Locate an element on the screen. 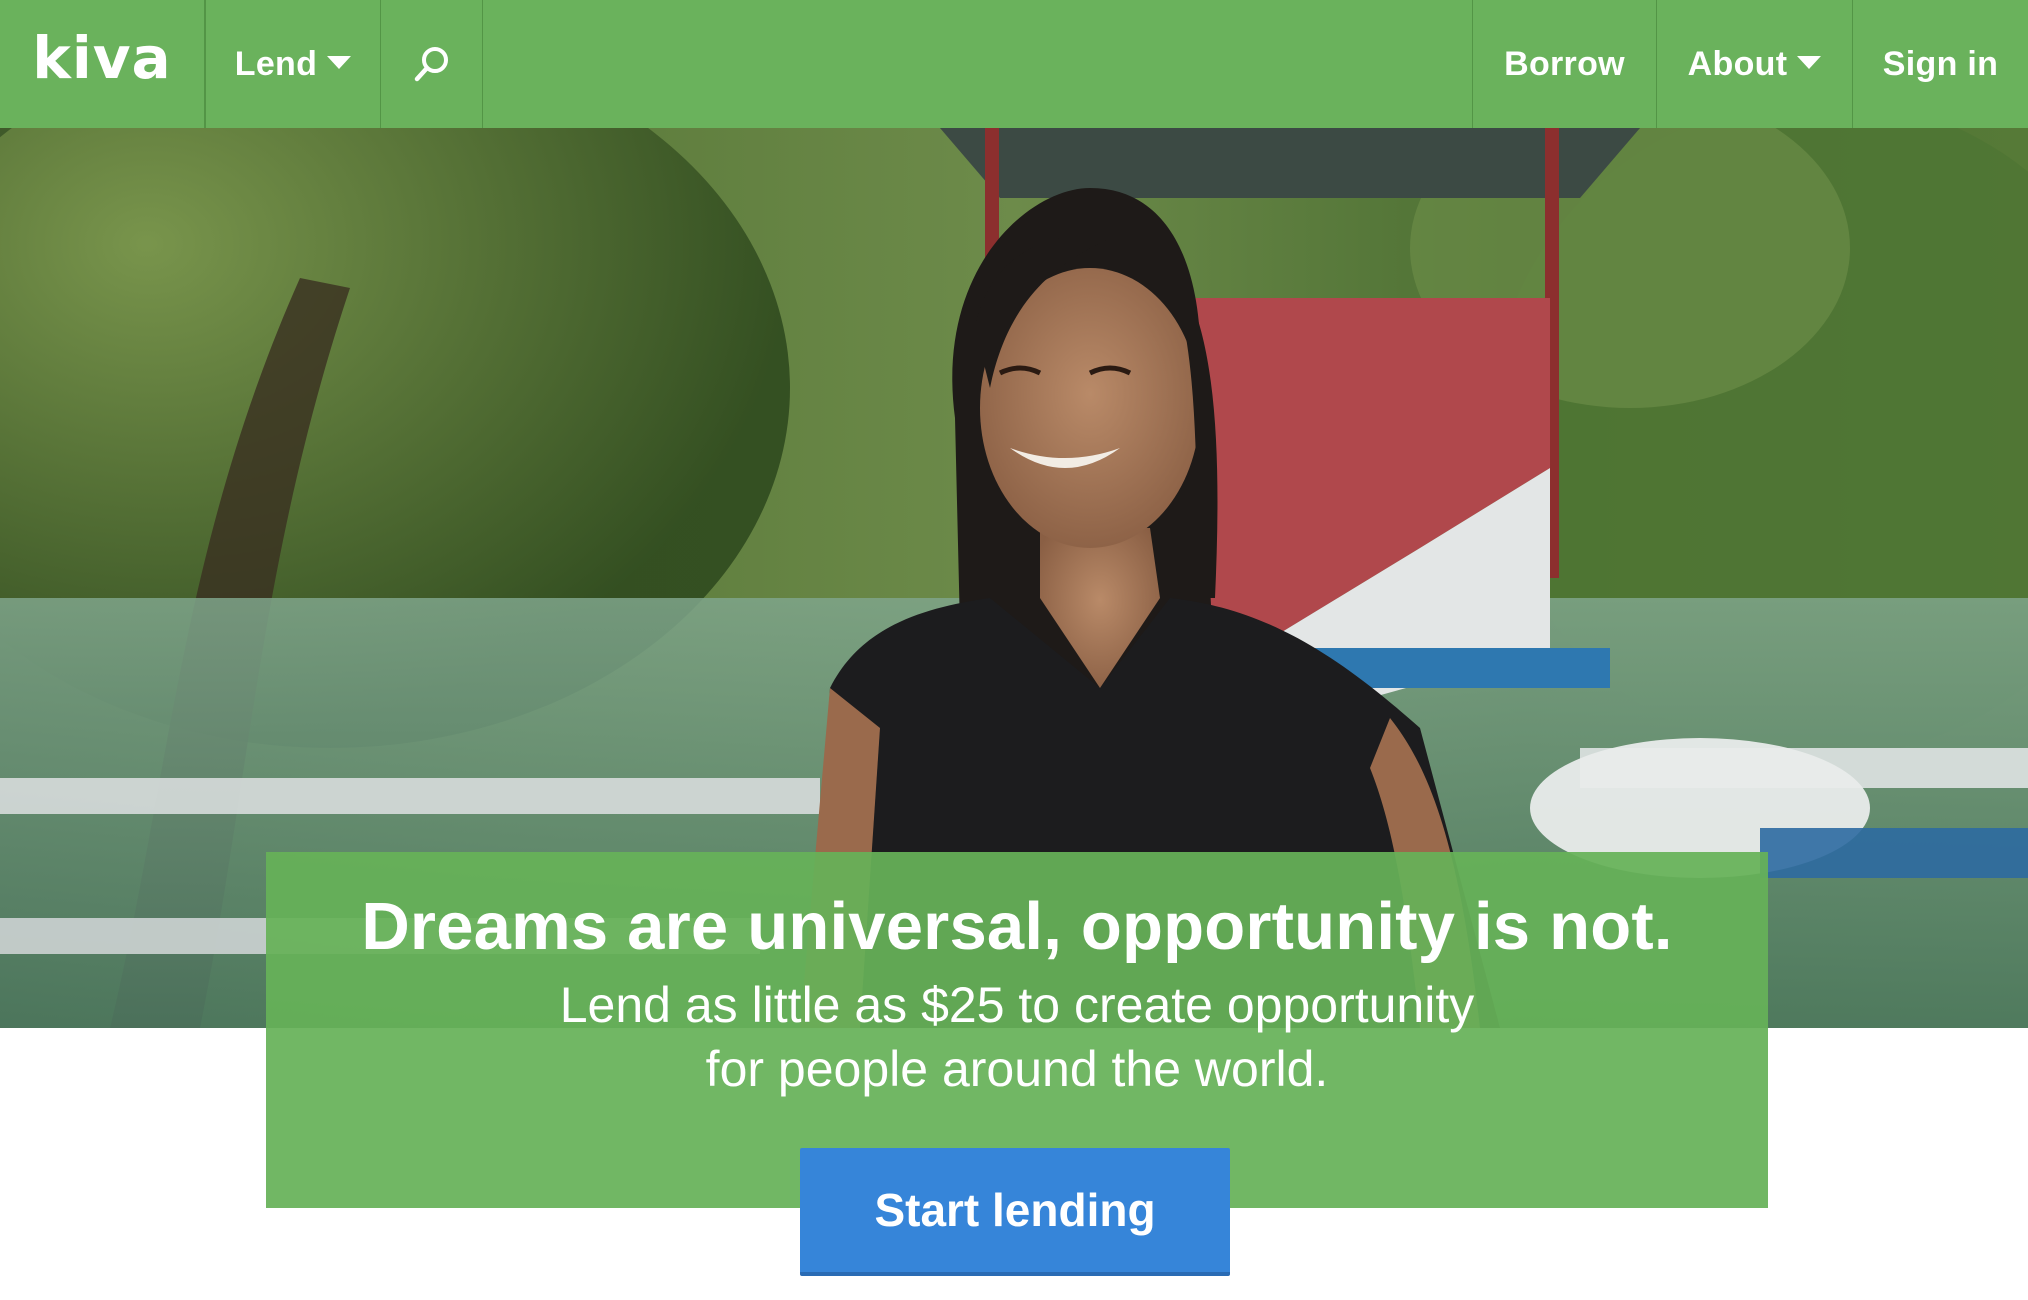 This screenshot has width=2028, height=1300. lend-menu: Lend is located at coordinates (293, 64).